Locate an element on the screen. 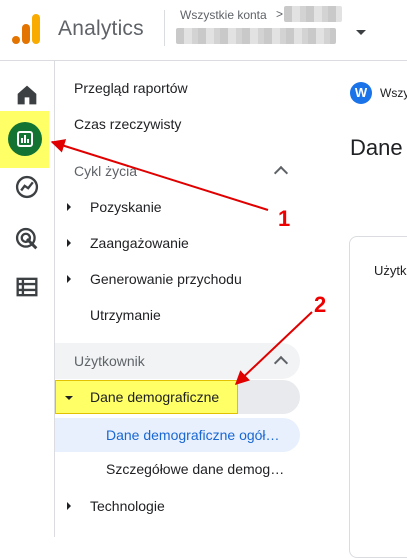 This screenshot has height=558, width=407. analytics-logo-icon is located at coordinates (26, 29).